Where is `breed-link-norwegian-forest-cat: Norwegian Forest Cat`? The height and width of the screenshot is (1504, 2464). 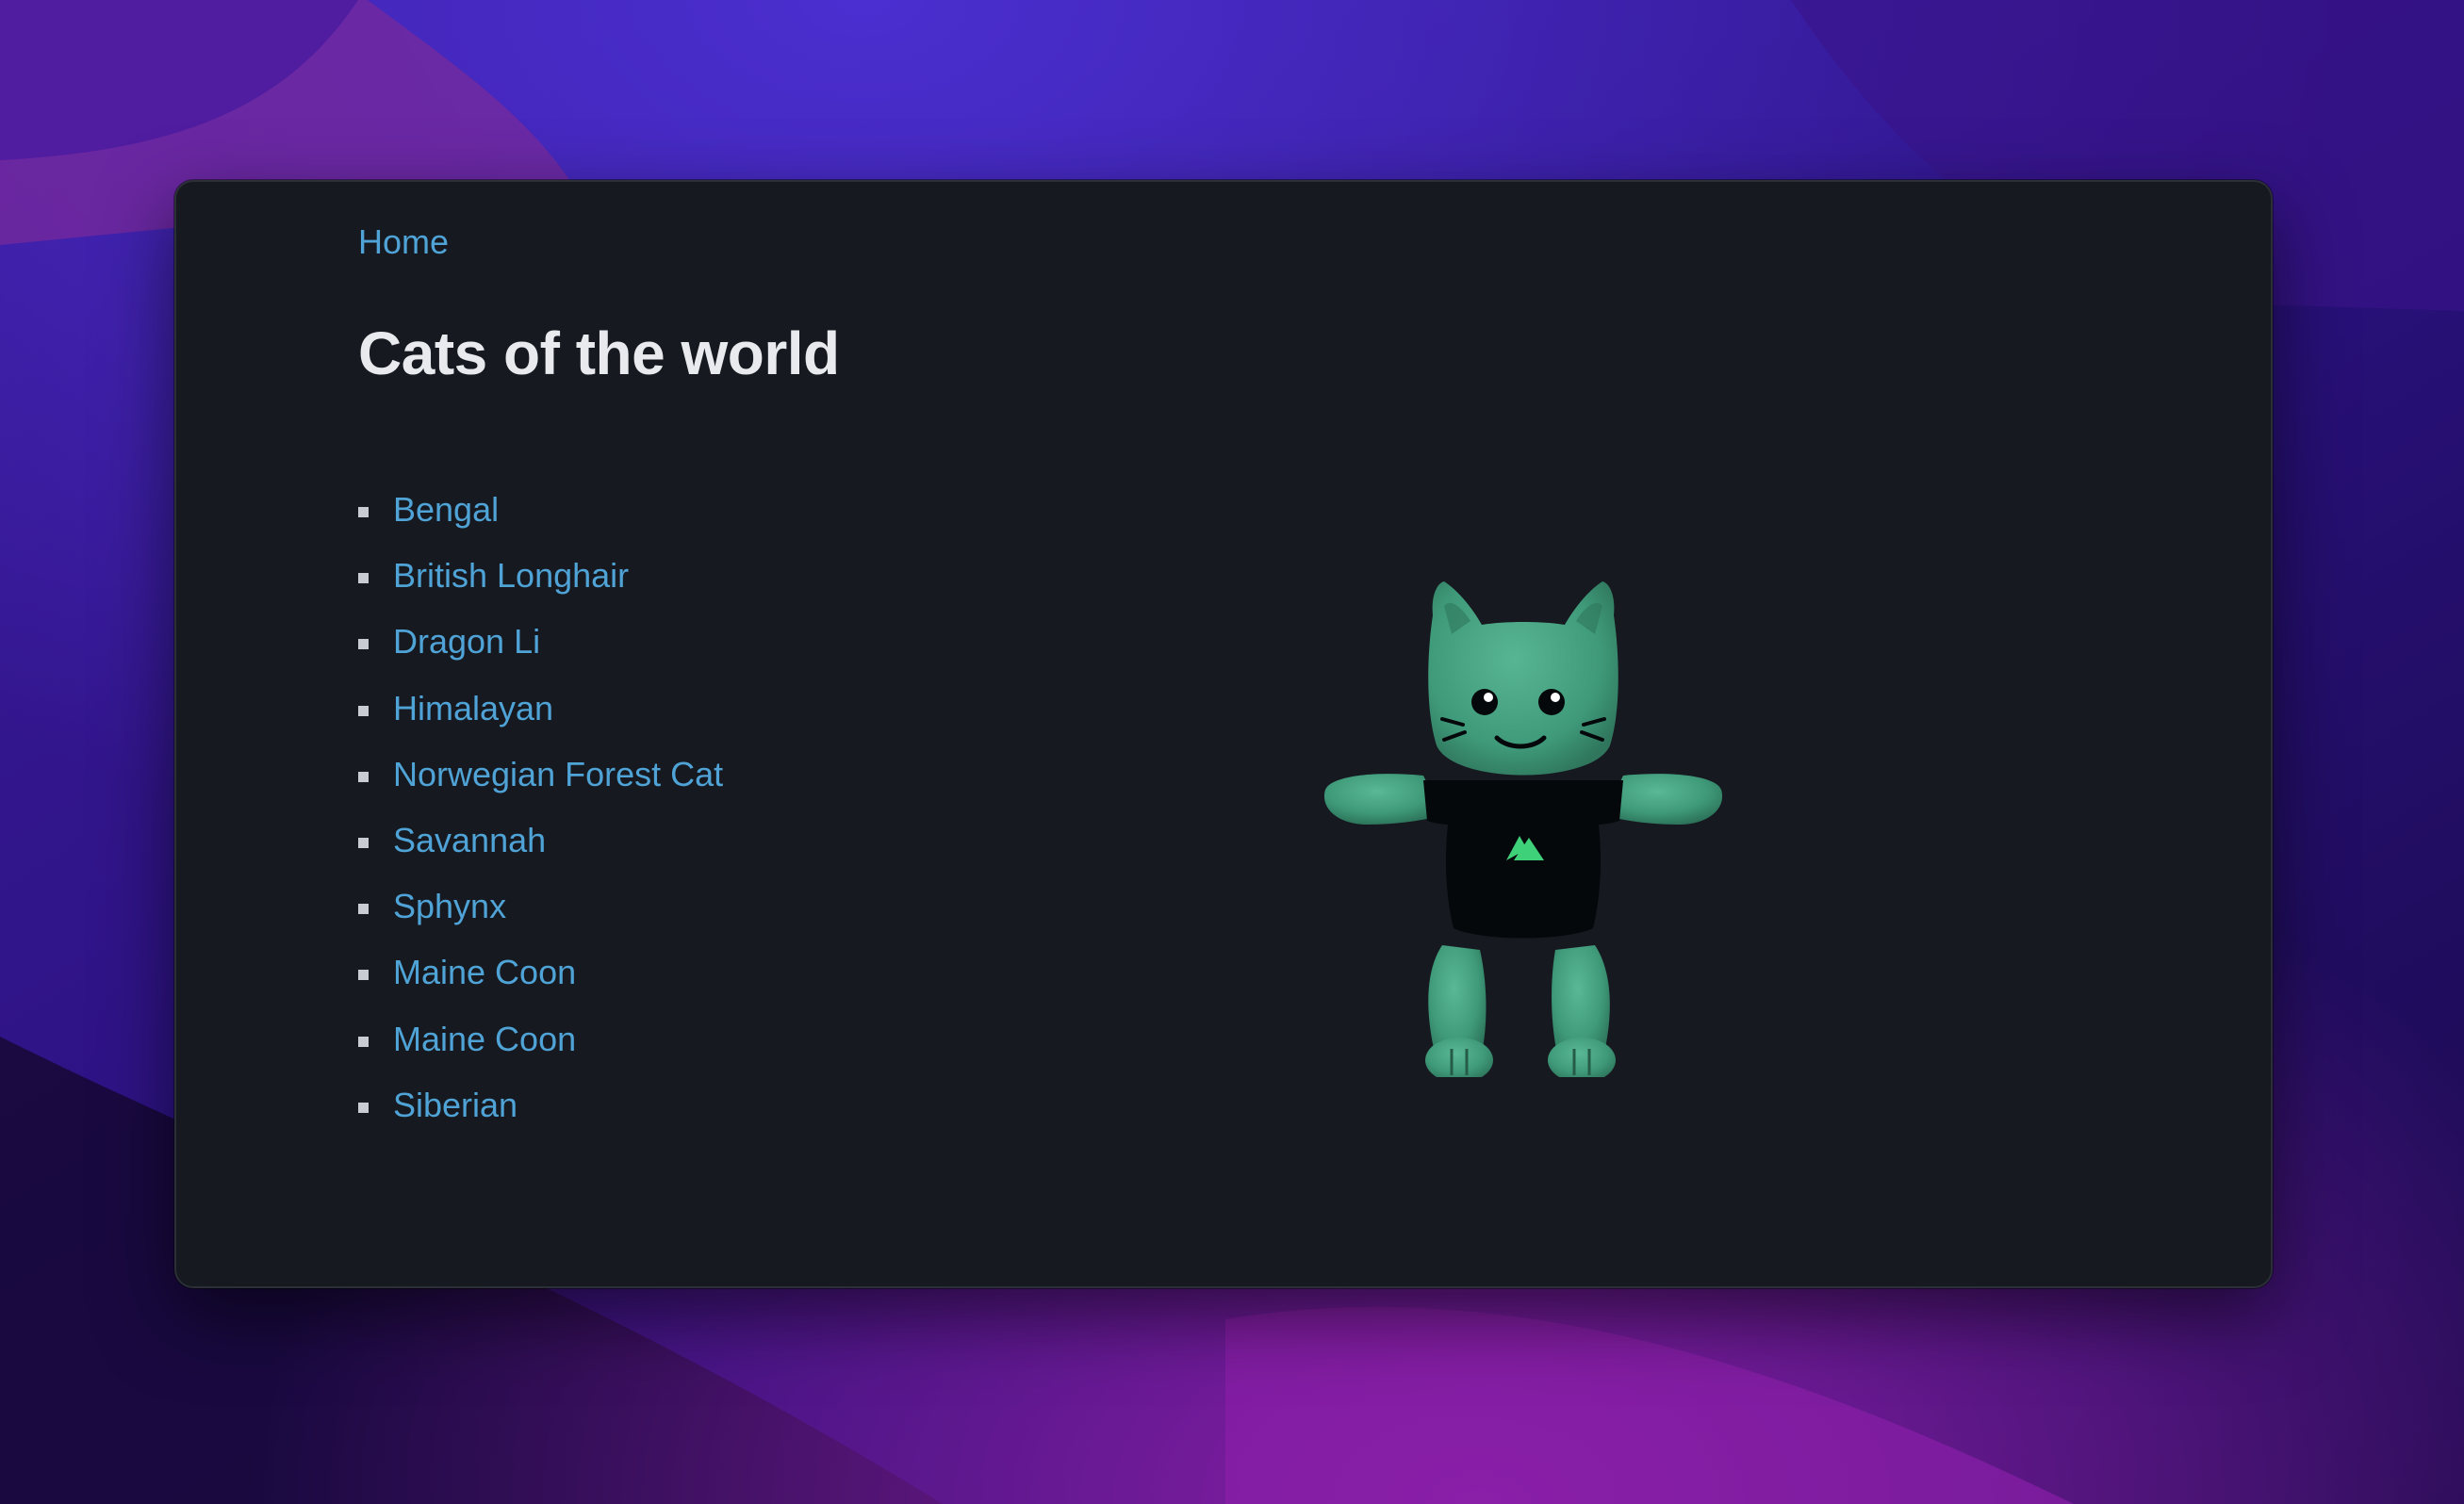 breed-link-norwegian-forest-cat: Norwegian Forest Cat is located at coordinates (558, 774).